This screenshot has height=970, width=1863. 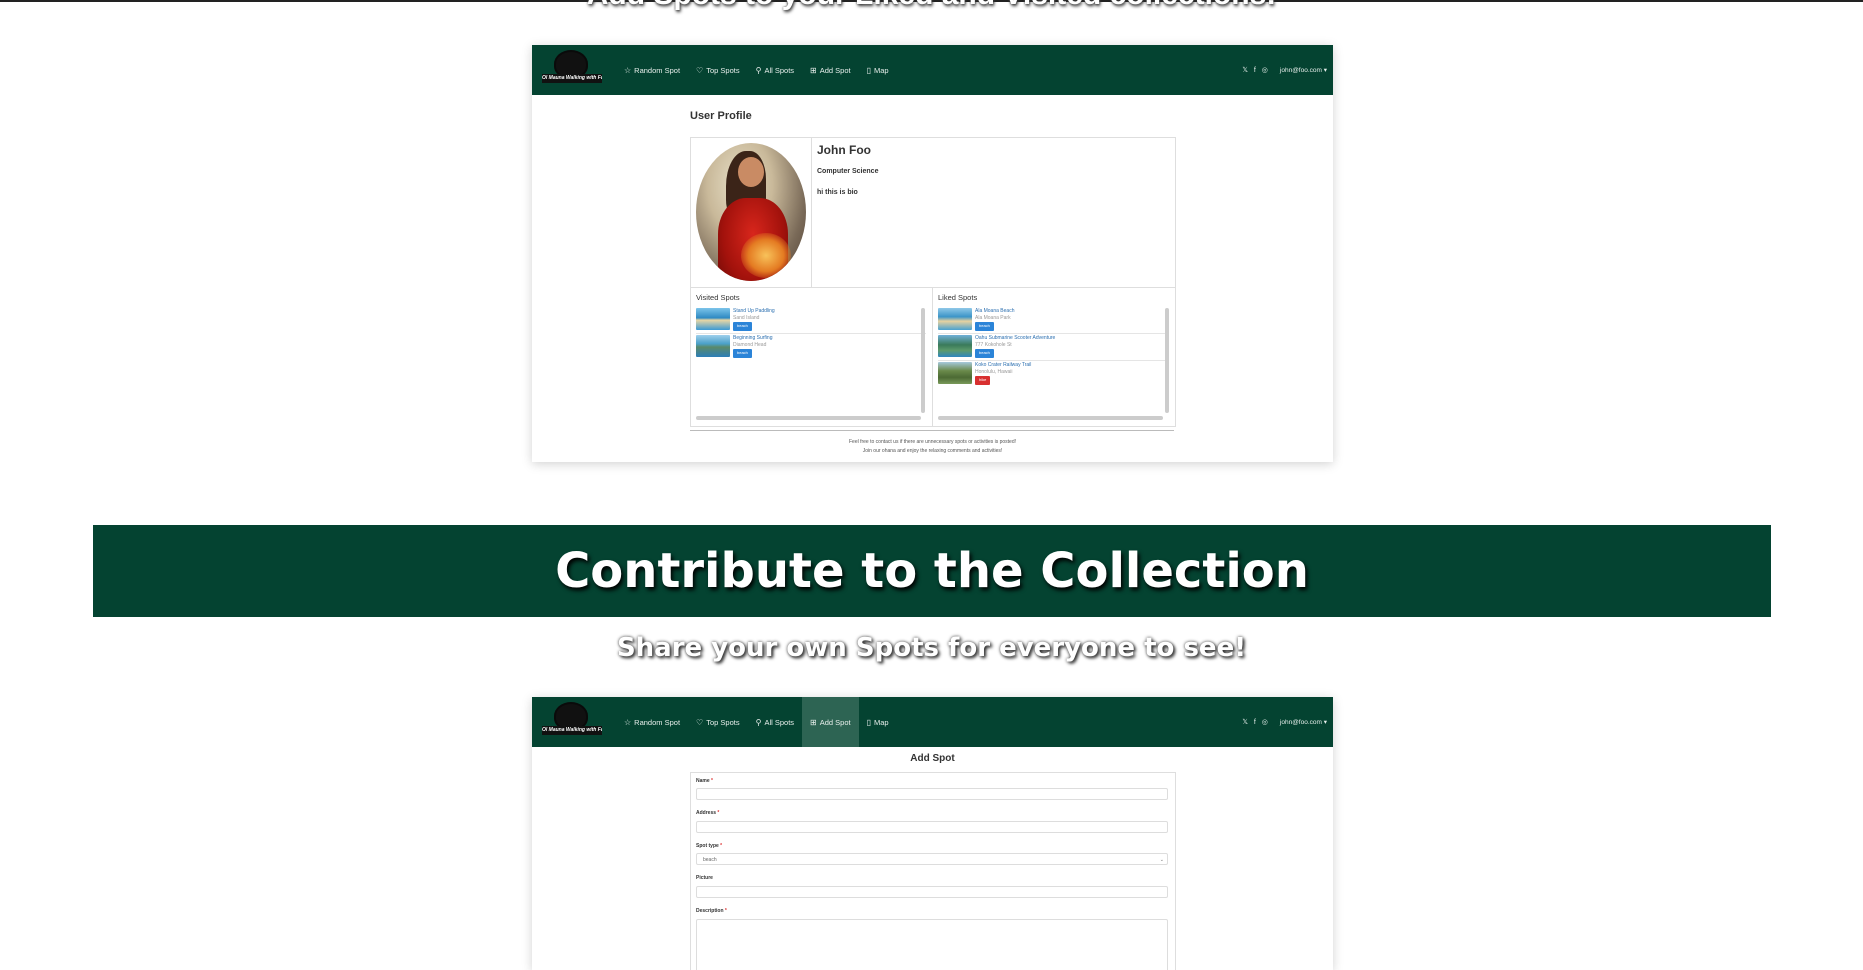 What do you see at coordinates (932, 827) in the screenshot?
I see `address-field` at bounding box center [932, 827].